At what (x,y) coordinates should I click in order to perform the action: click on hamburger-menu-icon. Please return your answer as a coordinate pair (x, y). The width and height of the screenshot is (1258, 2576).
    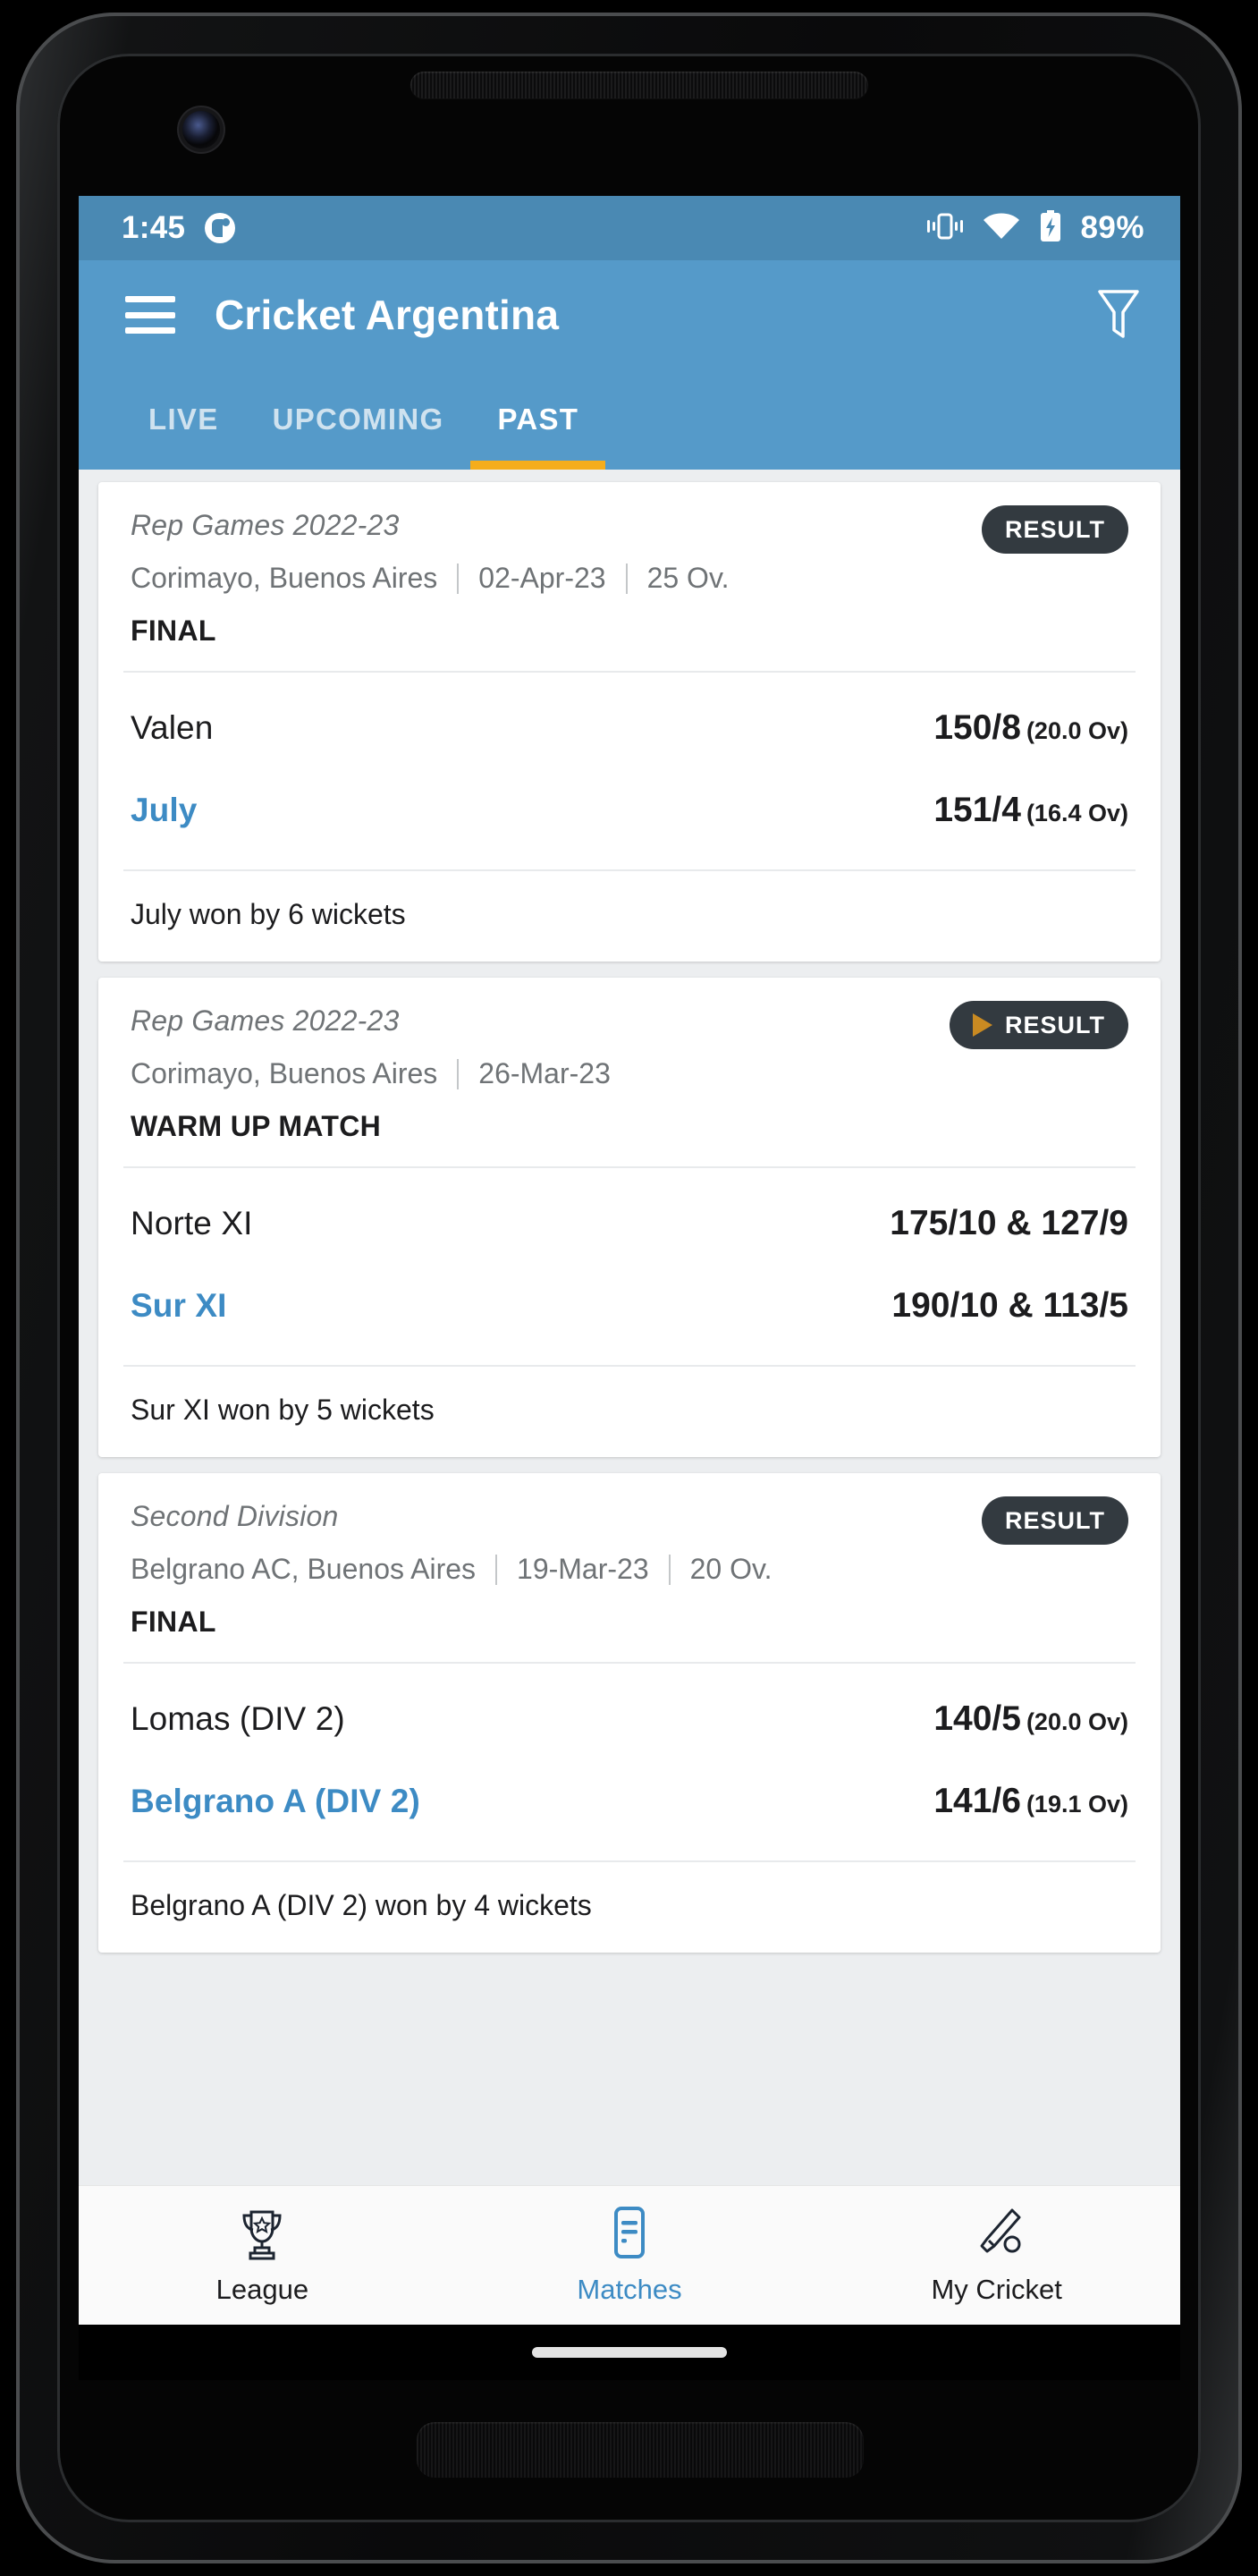
    Looking at the image, I should click on (150, 315).